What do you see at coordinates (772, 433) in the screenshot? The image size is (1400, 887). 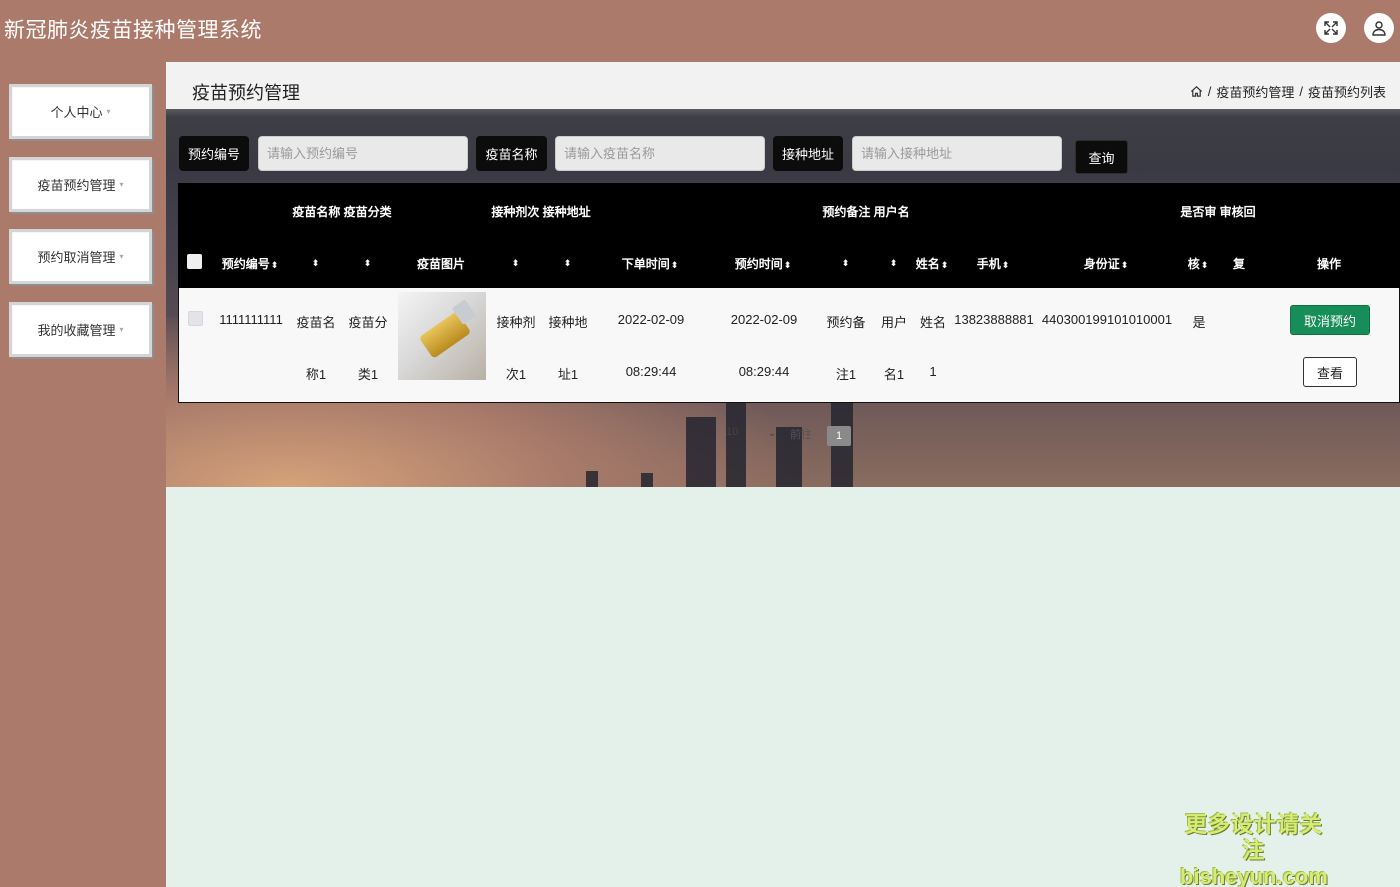 I see `chevron-down-icon: ⌄` at bounding box center [772, 433].